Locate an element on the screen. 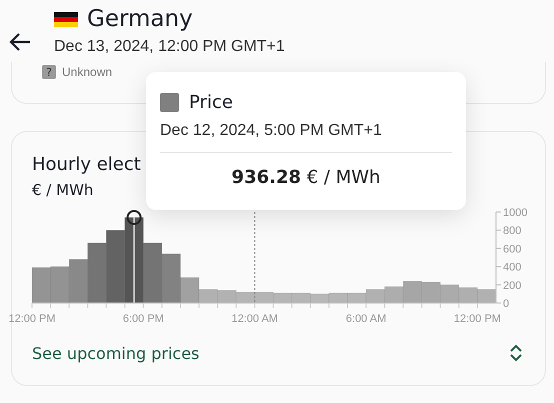  upcoming-prices-link: See upcoming prices is located at coordinates (116, 353).